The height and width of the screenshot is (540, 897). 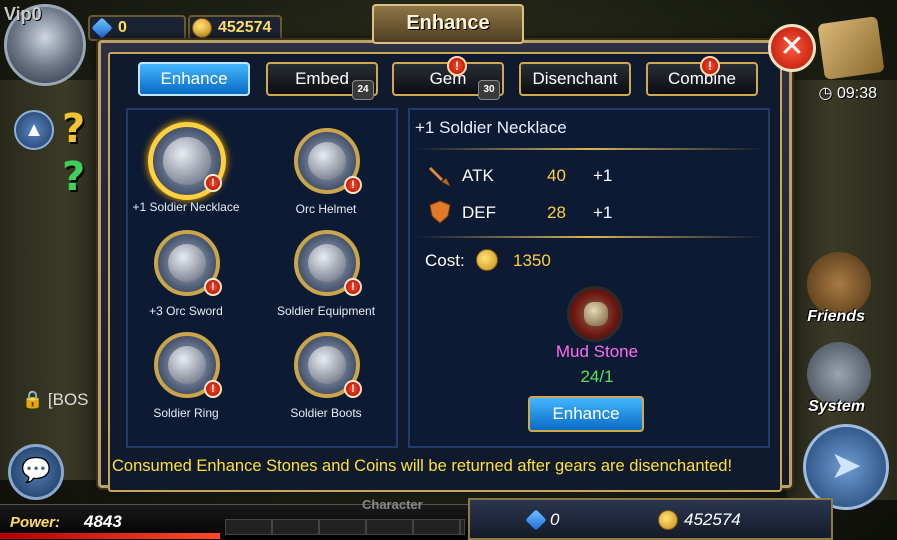 What do you see at coordinates (186, 311) in the screenshot?
I see `item-name: +3 Orc Sword` at bounding box center [186, 311].